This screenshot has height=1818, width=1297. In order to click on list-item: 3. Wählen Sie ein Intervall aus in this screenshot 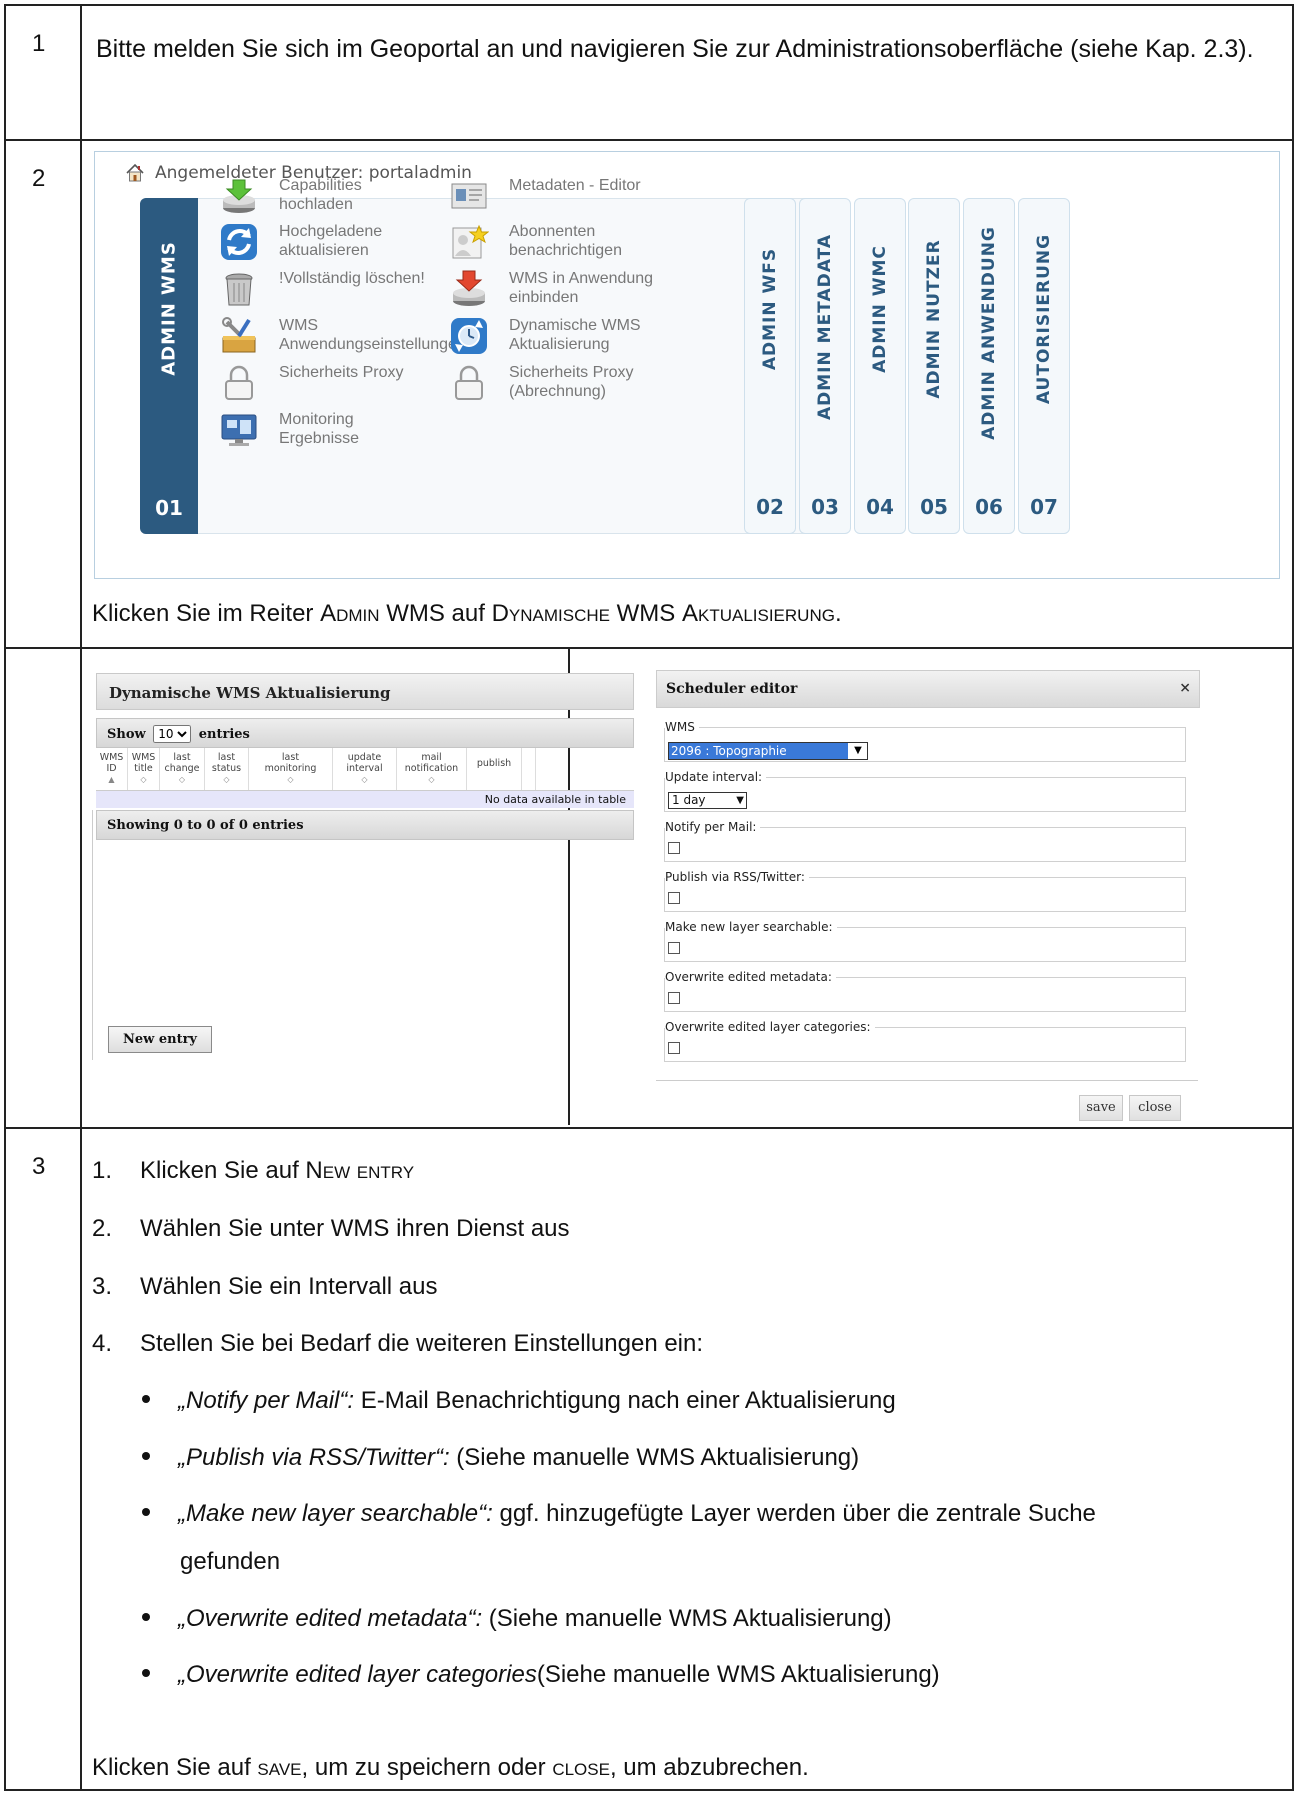, I will do `click(265, 1286)`.